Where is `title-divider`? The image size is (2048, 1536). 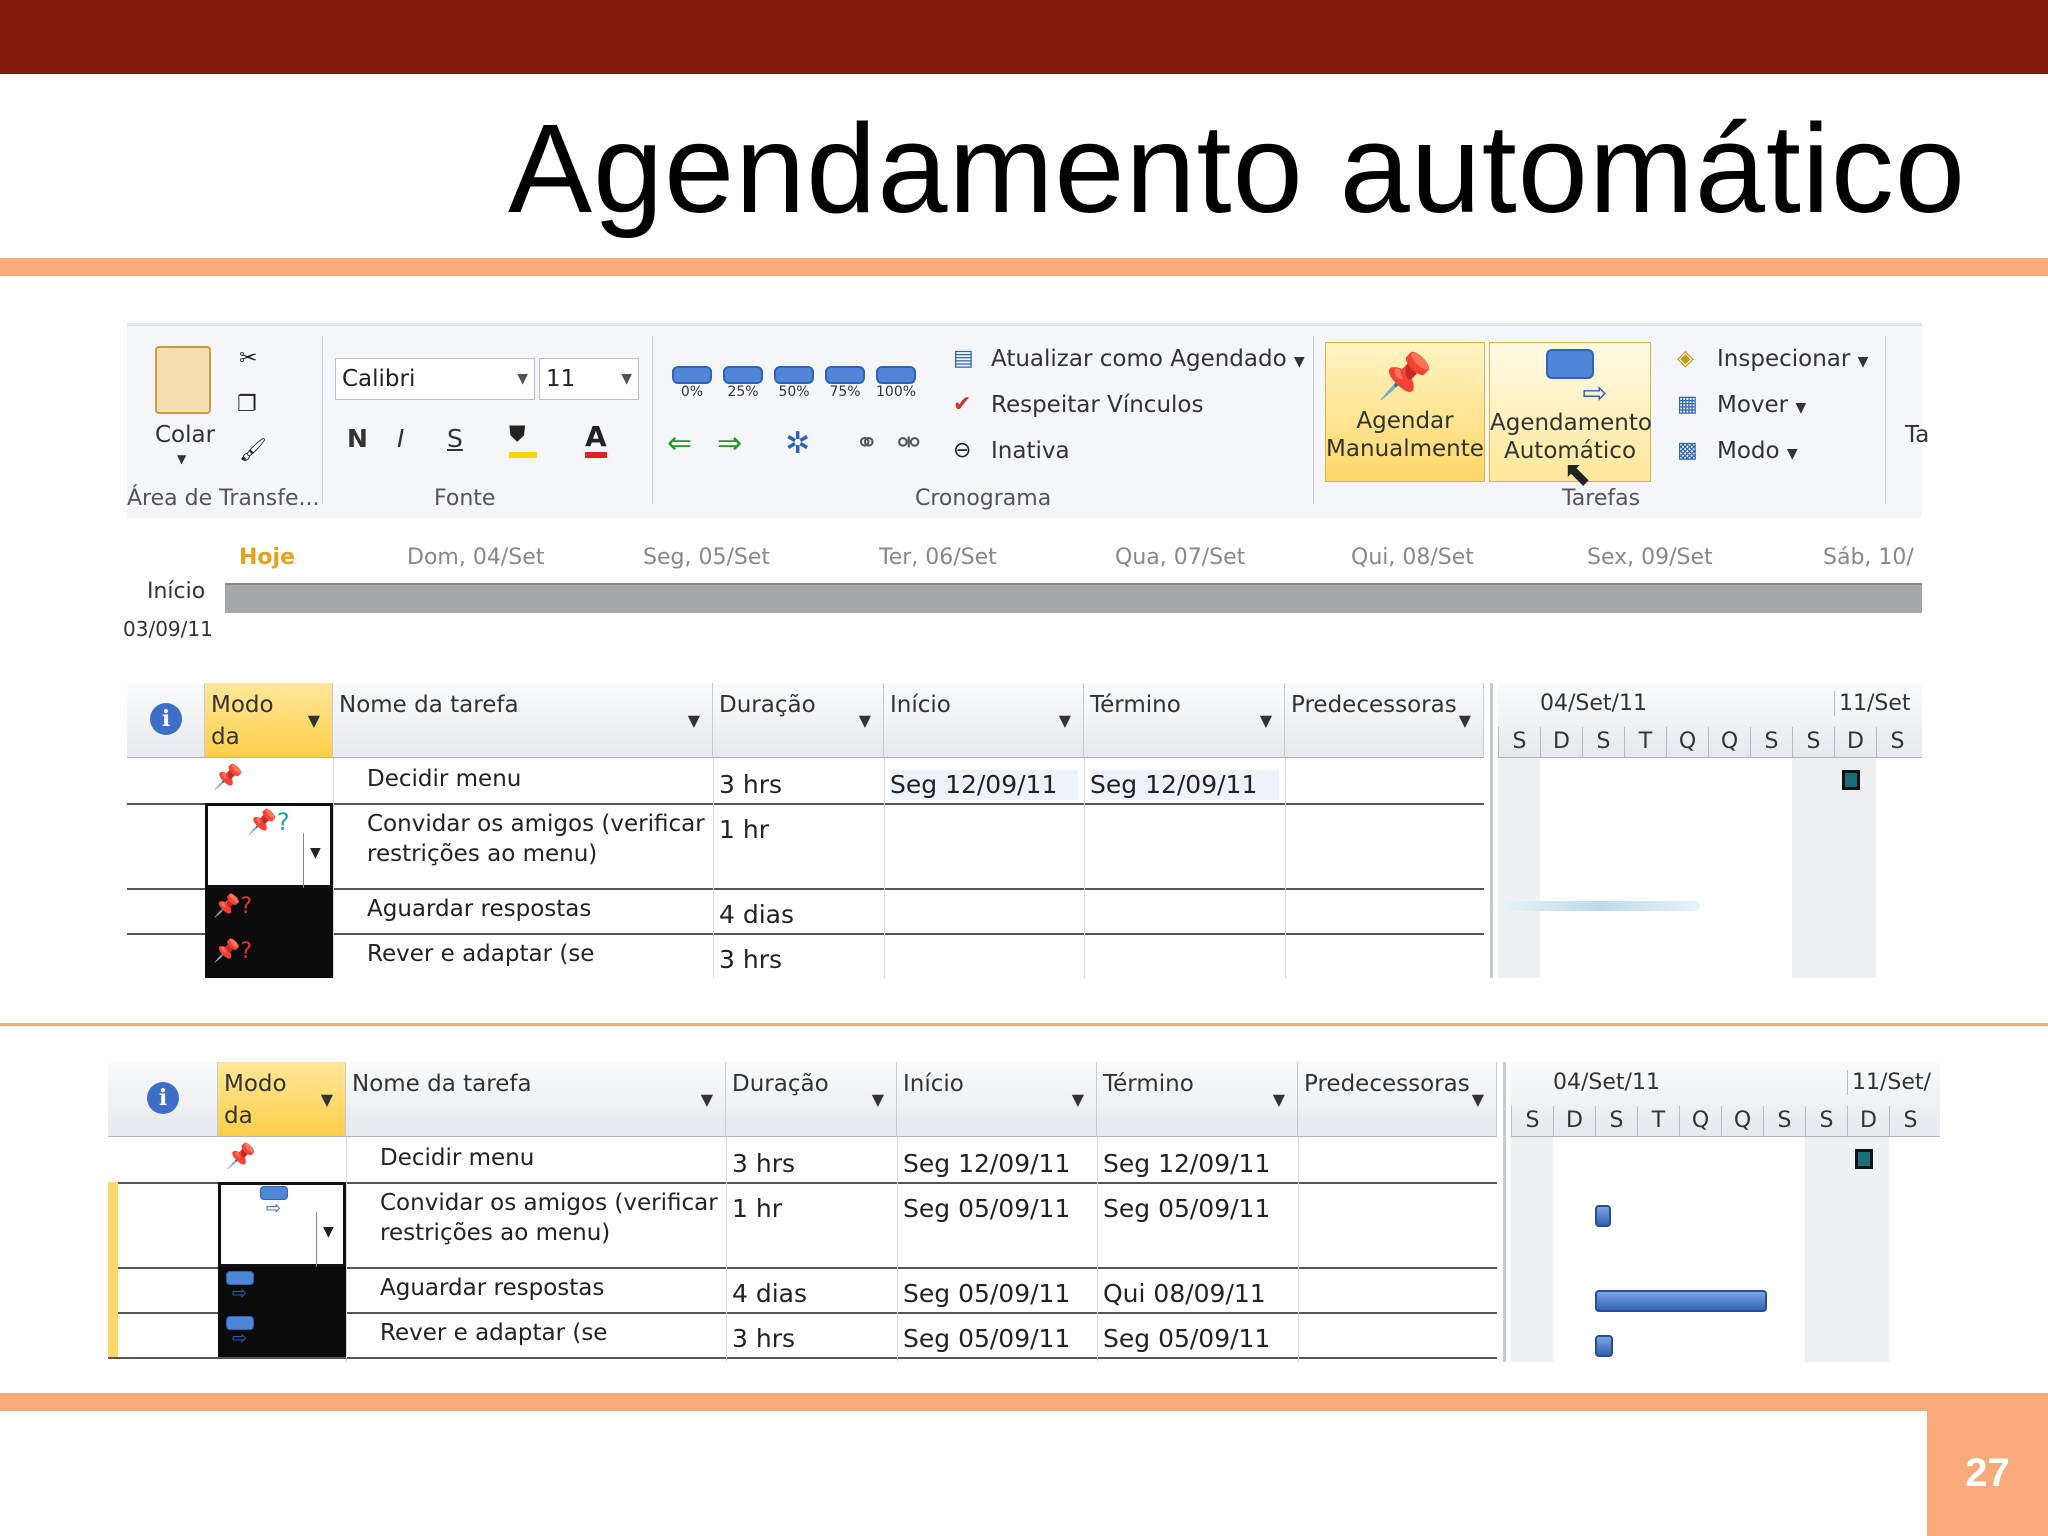
title-divider is located at coordinates (1024, 267).